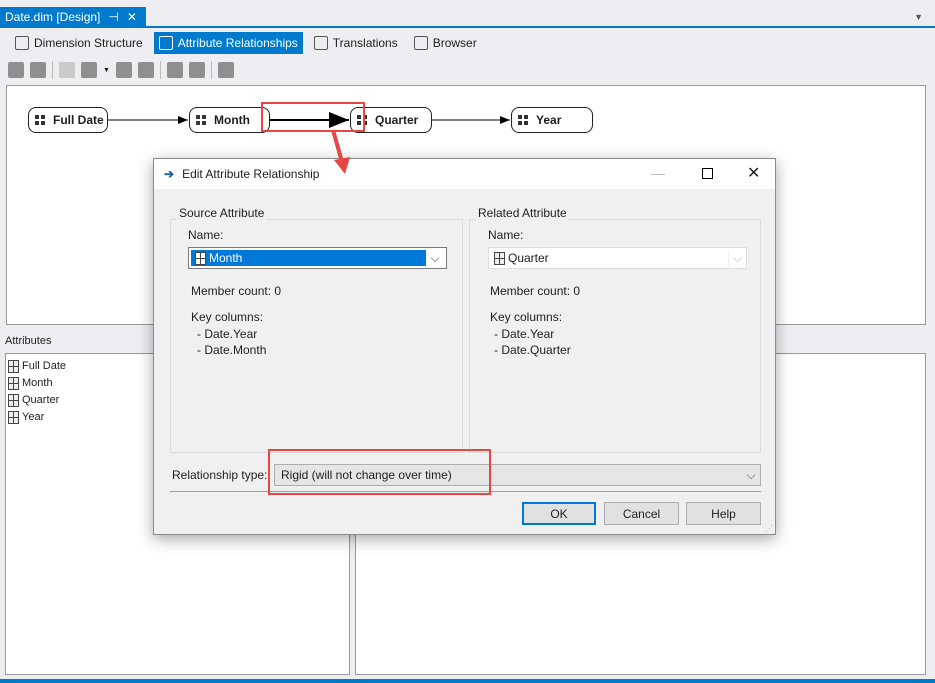  I want to click on status-bar, so click(467, 681).